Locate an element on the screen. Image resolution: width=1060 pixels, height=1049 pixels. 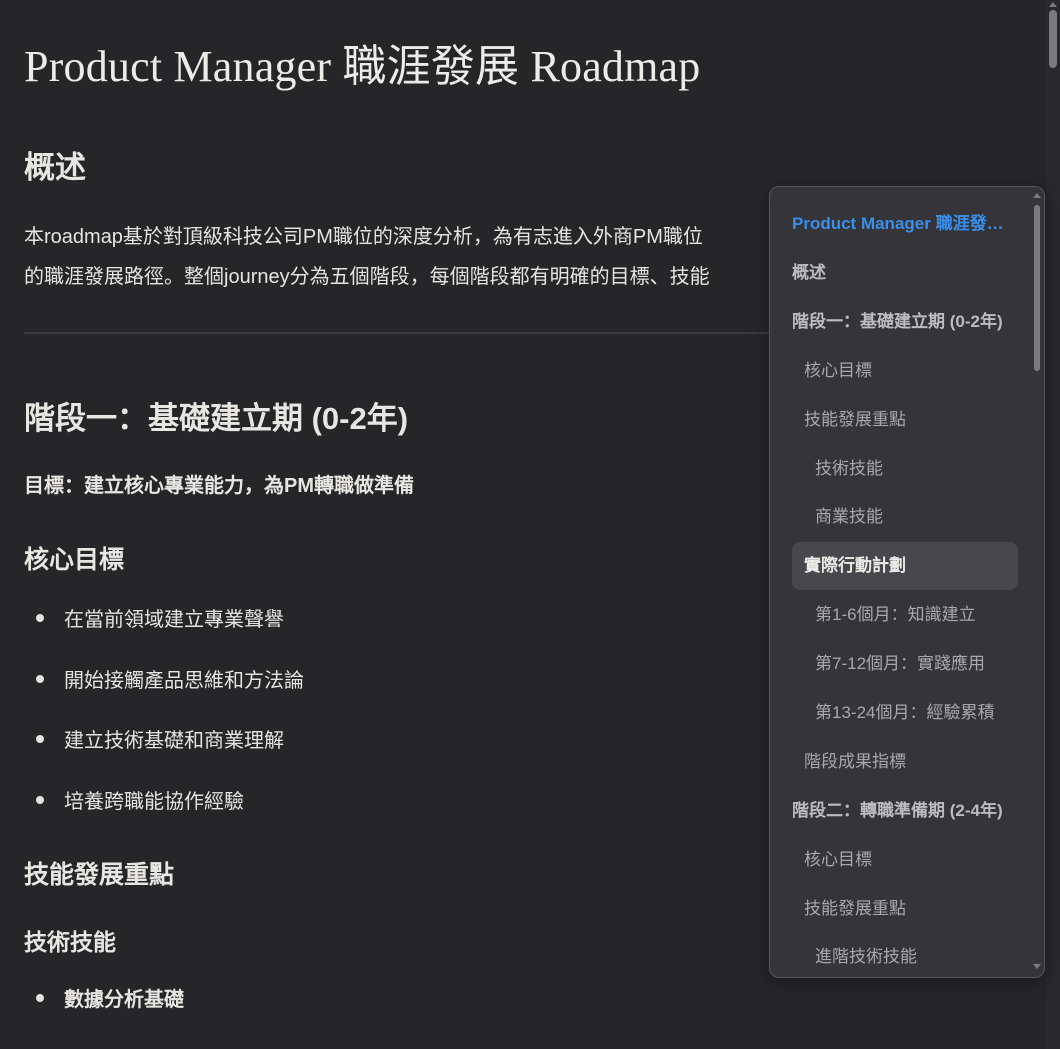
toc-item-action-plan: 實際行動計劃 is located at coordinates (905, 566).